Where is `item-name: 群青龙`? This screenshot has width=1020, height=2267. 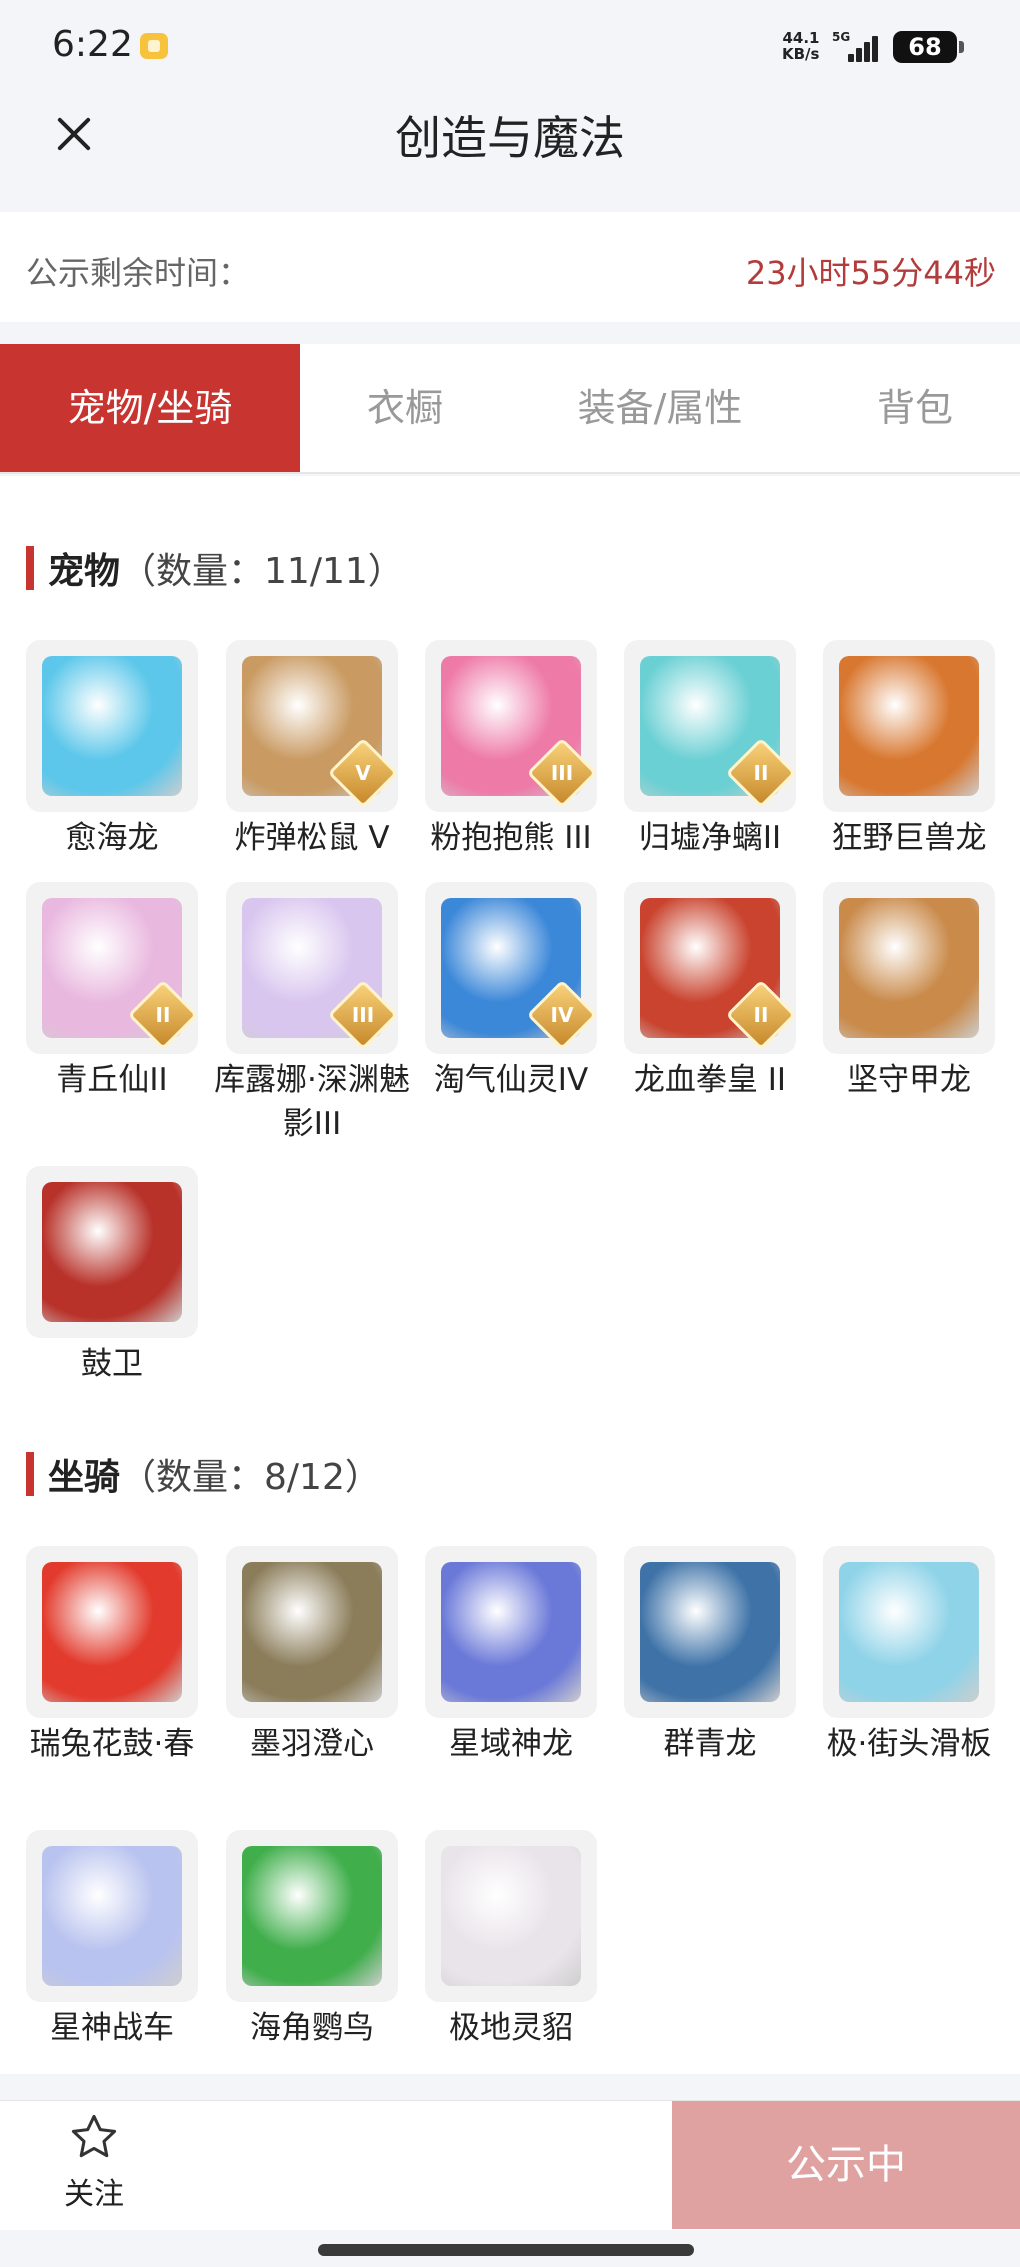 item-name: 群青龙 is located at coordinates (710, 1744).